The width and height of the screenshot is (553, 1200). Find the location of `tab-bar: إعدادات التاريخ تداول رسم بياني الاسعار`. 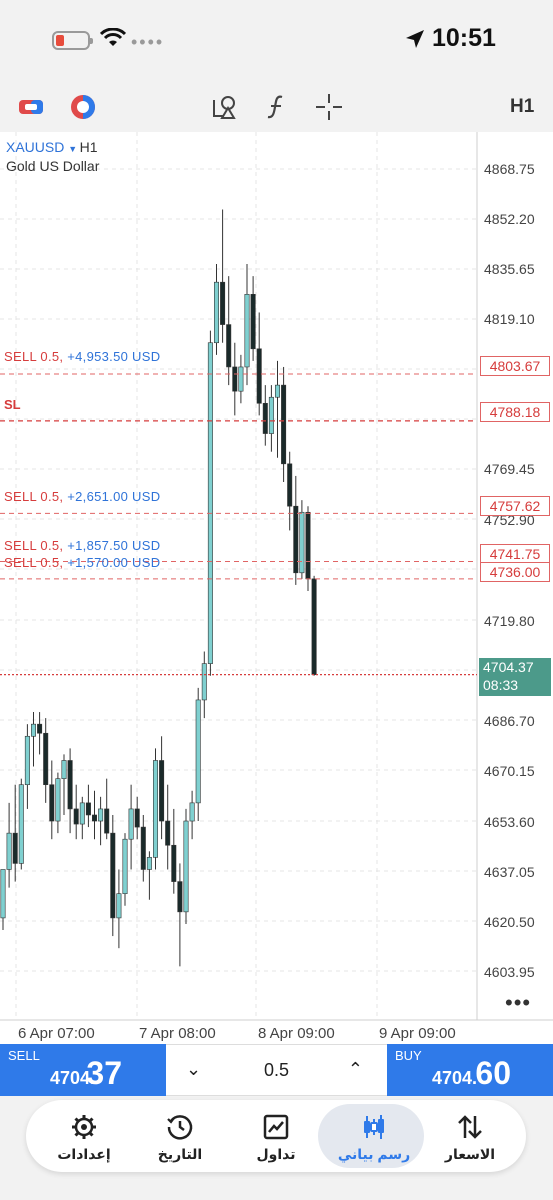

tab-bar: إعدادات التاريخ تداول رسم بياني الاسعار is located at coordinates (276, 1136).